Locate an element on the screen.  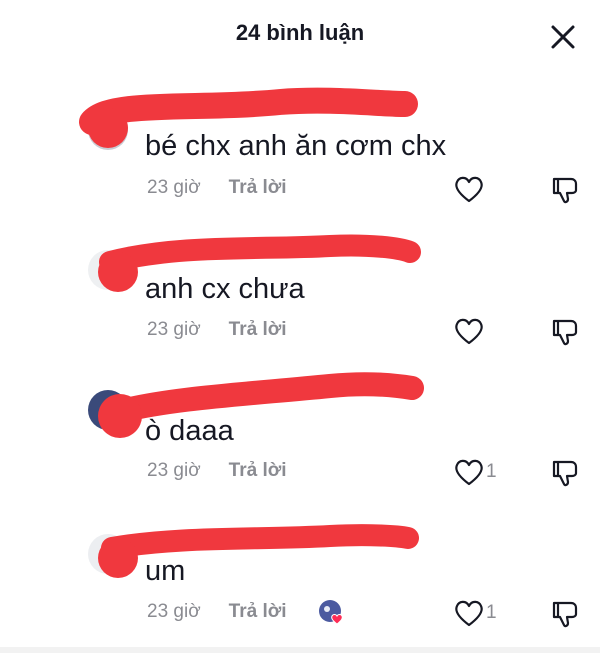
comments-header: 24 bình luận is located at coordinates (300, 35).